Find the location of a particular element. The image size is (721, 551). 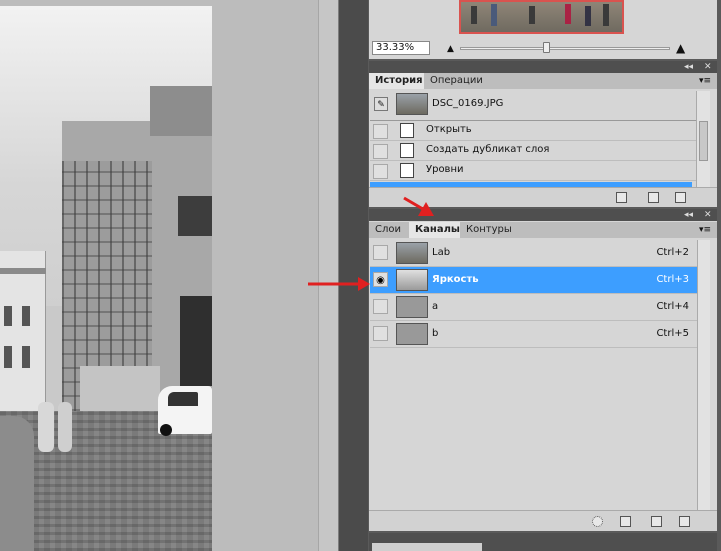

history-item: Создать дубликат слоя is located at coordinates (533, 151).